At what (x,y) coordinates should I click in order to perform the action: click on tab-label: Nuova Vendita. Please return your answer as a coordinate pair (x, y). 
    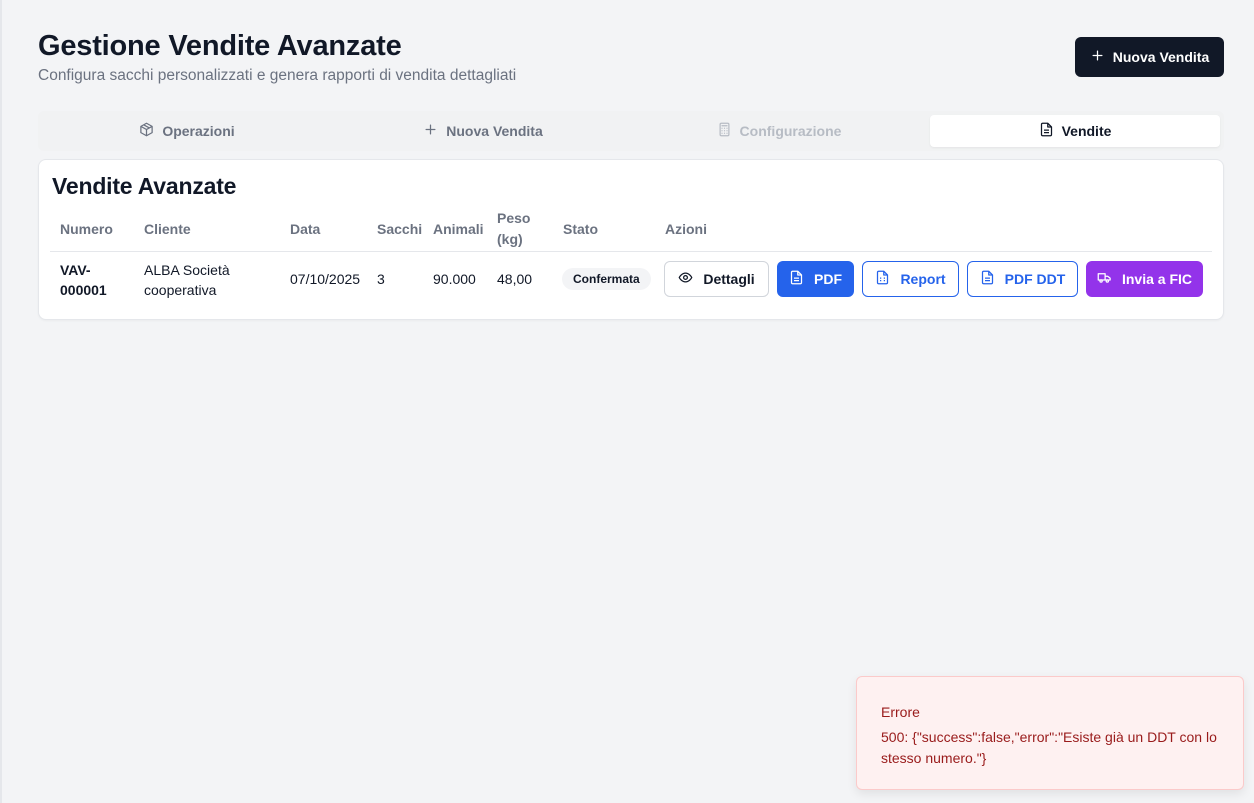
    Looking at the image, I should click on (494, 131).